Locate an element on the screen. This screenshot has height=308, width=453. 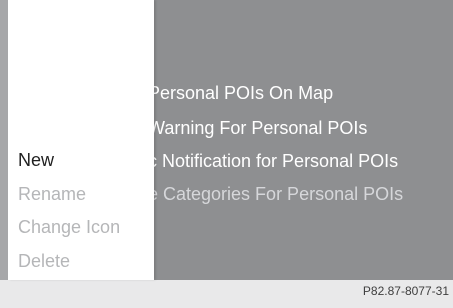
menu-item-categories-for-personal-pois: e Categories For Personal POIs is located at coordinates (275, 194).